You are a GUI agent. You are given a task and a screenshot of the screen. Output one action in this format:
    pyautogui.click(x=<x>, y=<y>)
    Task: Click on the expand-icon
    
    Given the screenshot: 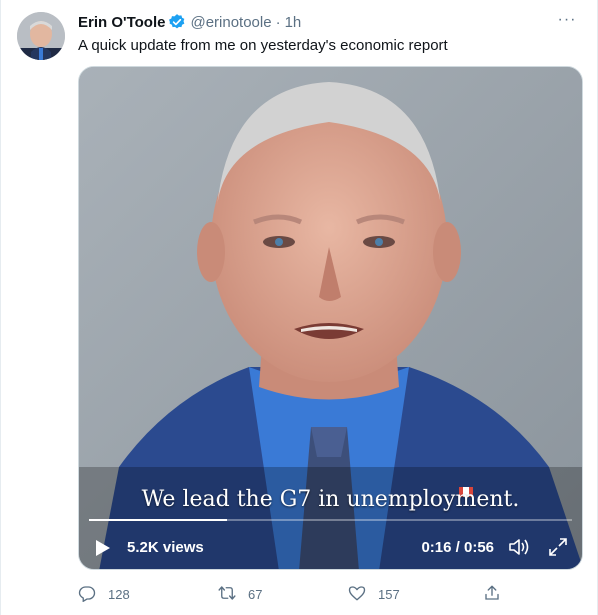 What is the action you would take?
    pyautogui.click(x=558, y=547)
    